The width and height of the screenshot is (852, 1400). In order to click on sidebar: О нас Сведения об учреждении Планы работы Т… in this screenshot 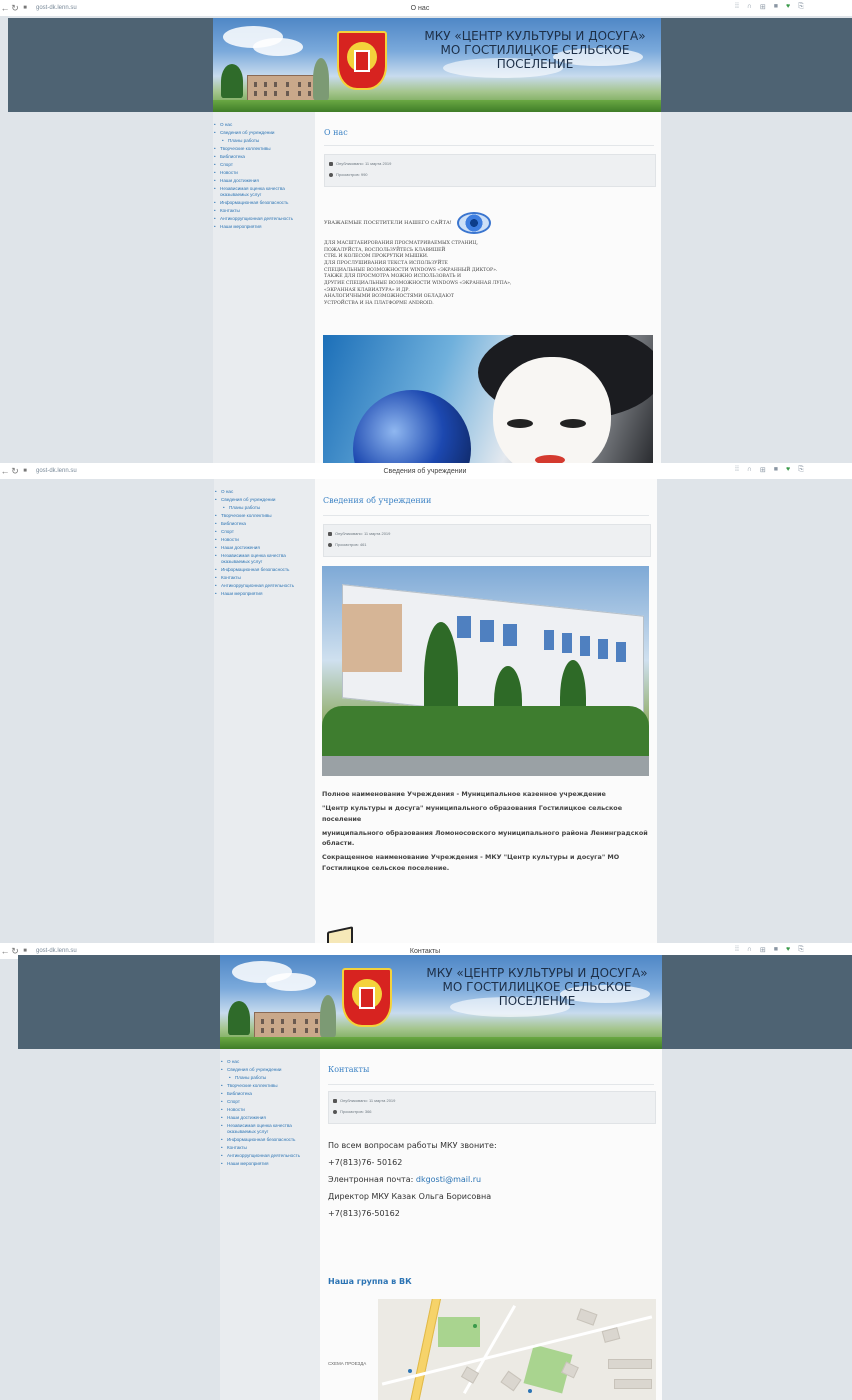, I will do `click(265, 711)`.